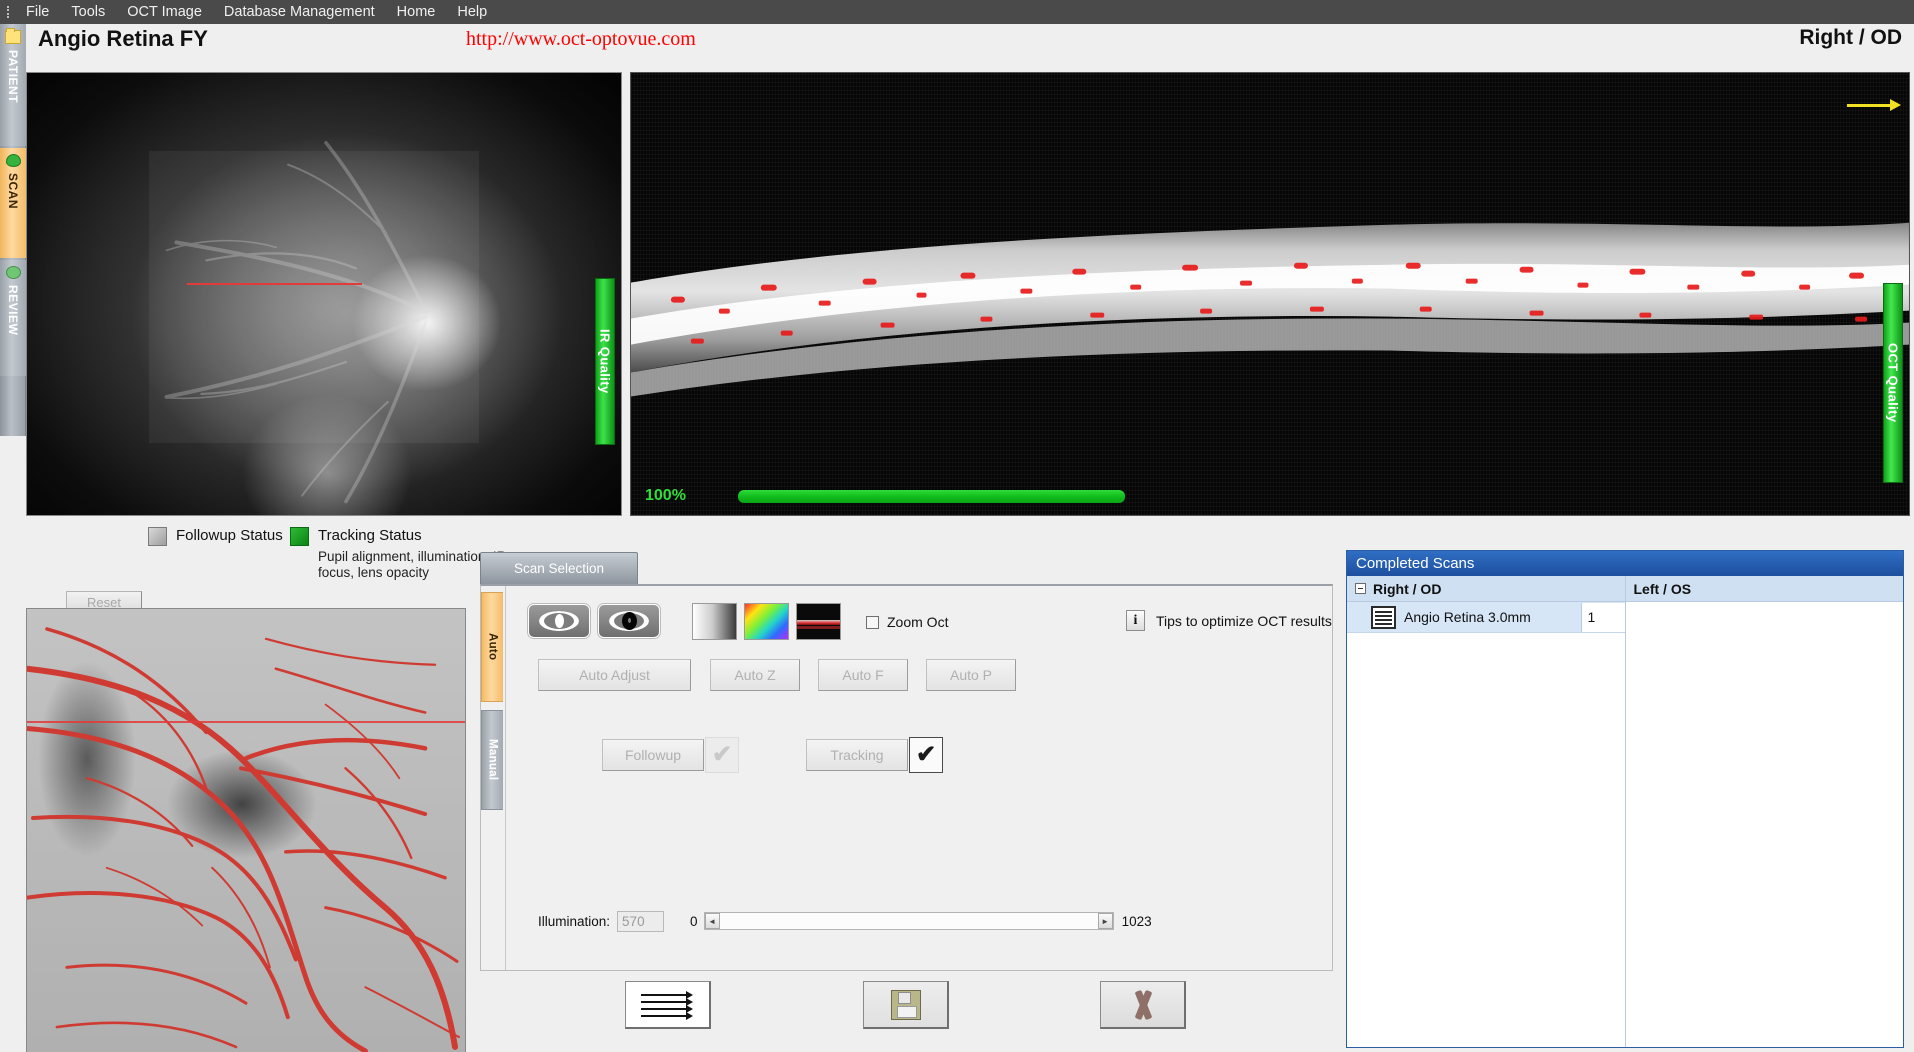 This screenshot has height=1052, width=1914. What do you see at coordinates (13, 160) in the screenshot?
I see `eye-icon` at bounding box center [13, 160].